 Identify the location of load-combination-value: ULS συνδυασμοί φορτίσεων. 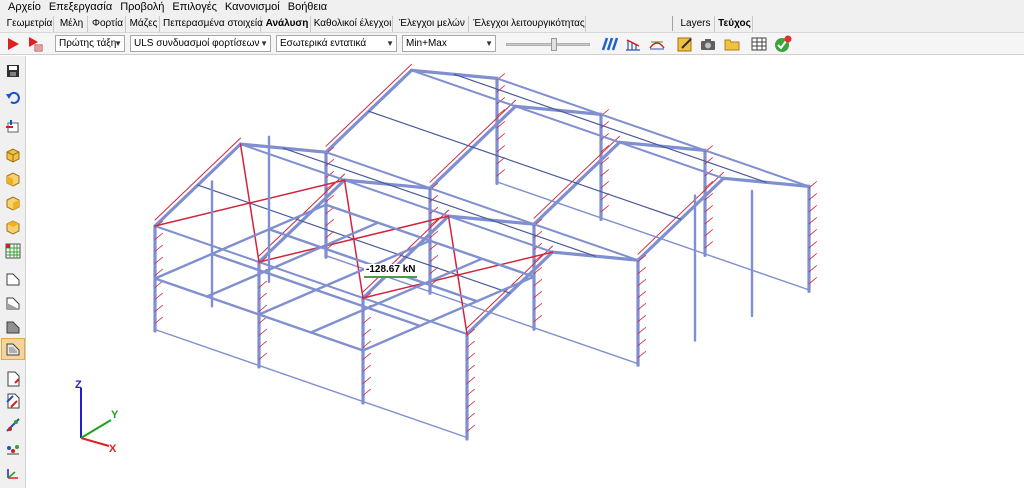
(197, 43).